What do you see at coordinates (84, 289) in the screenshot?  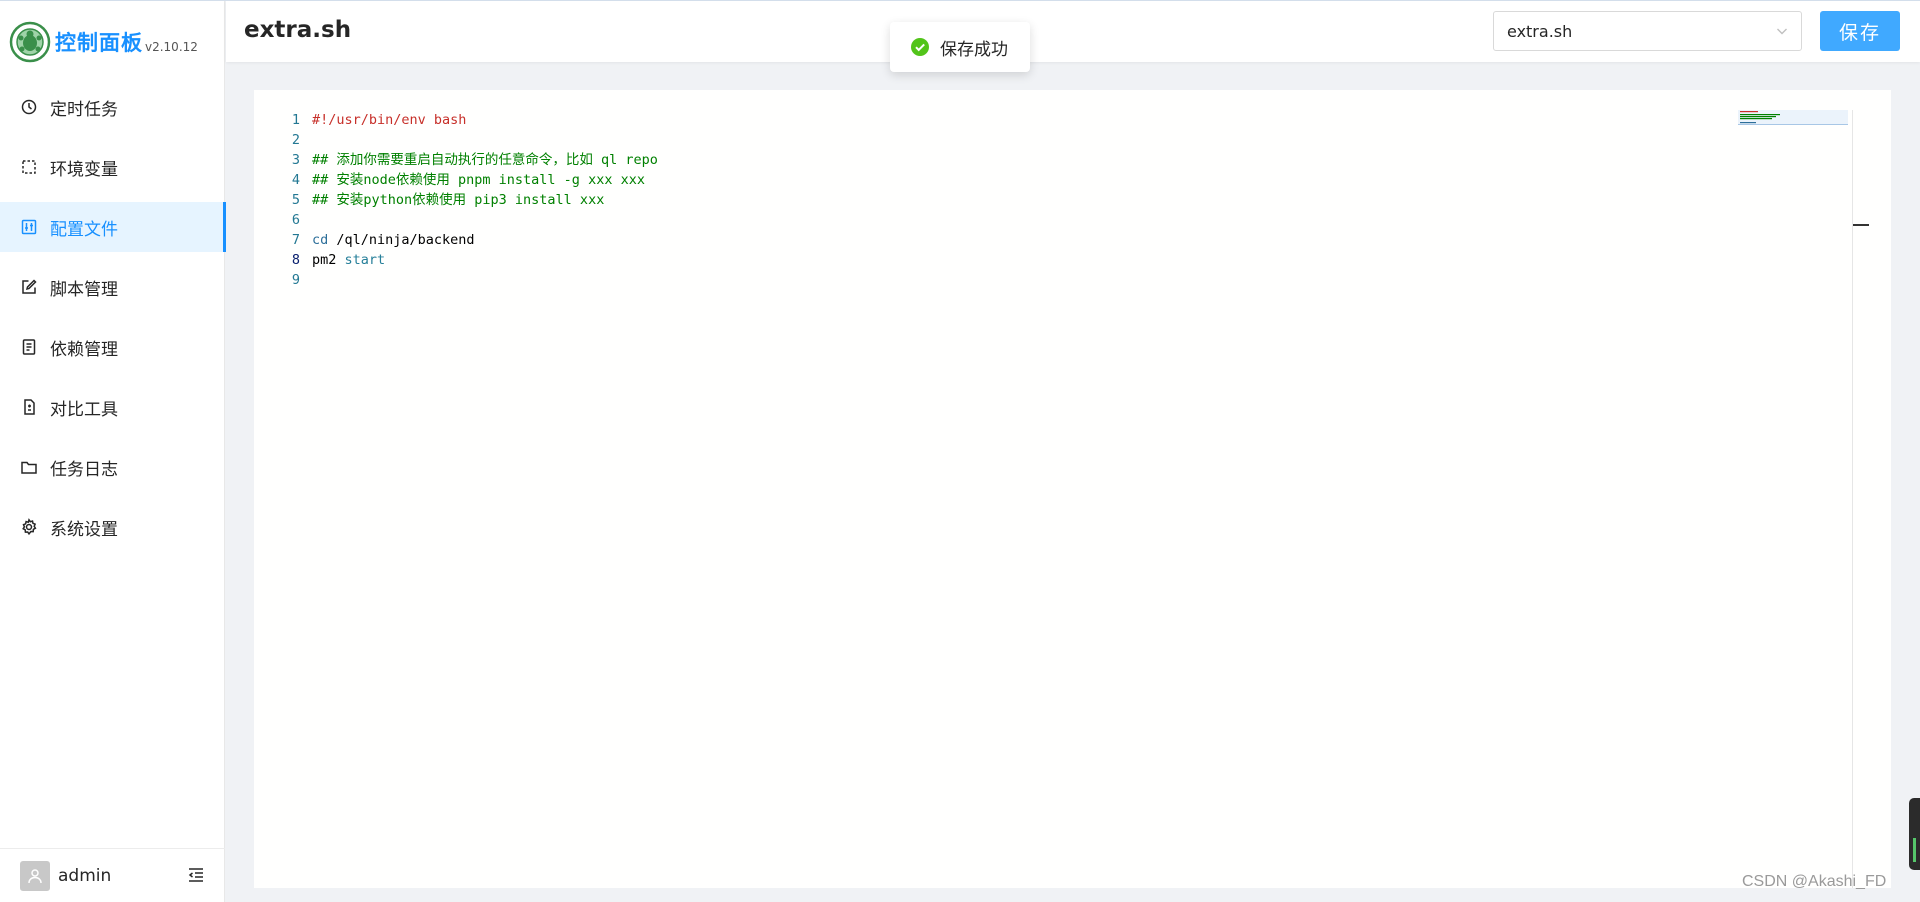 I see `sidebar-item-label: 脚本管理` at bounding box center [84, 289].